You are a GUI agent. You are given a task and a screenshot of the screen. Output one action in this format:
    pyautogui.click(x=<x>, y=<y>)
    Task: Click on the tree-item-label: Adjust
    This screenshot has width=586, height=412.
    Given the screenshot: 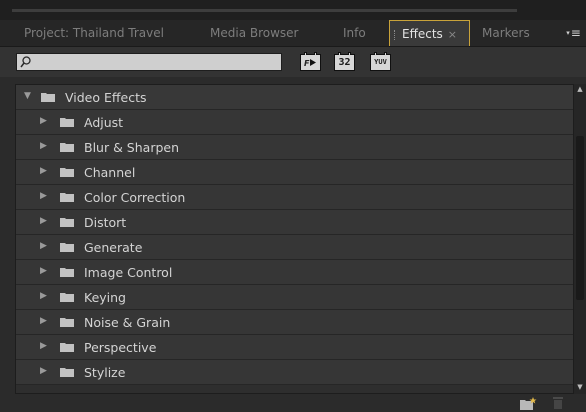 What is the action you would take?
    pyautogui.click(x=104, y=122)
    